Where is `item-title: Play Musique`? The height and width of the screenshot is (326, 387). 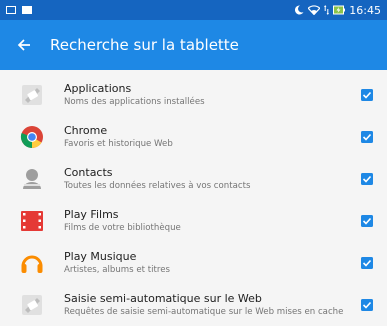
item-title: Play Musique is located at coordinates (100, 256).